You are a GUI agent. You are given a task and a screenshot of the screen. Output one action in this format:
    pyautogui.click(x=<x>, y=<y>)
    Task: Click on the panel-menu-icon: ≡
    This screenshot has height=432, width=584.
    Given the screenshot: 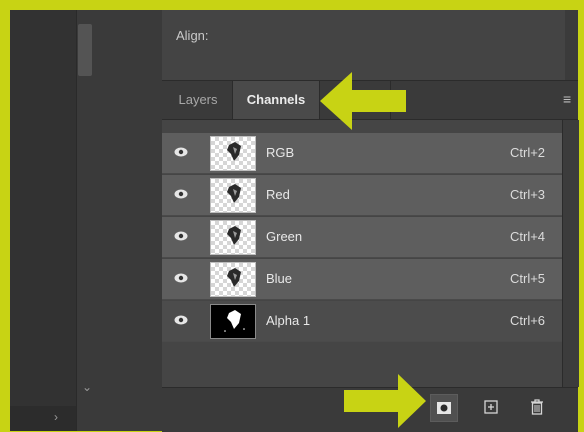 What is the action you would take?
    pyautogui.click(x=567, y=99)
    